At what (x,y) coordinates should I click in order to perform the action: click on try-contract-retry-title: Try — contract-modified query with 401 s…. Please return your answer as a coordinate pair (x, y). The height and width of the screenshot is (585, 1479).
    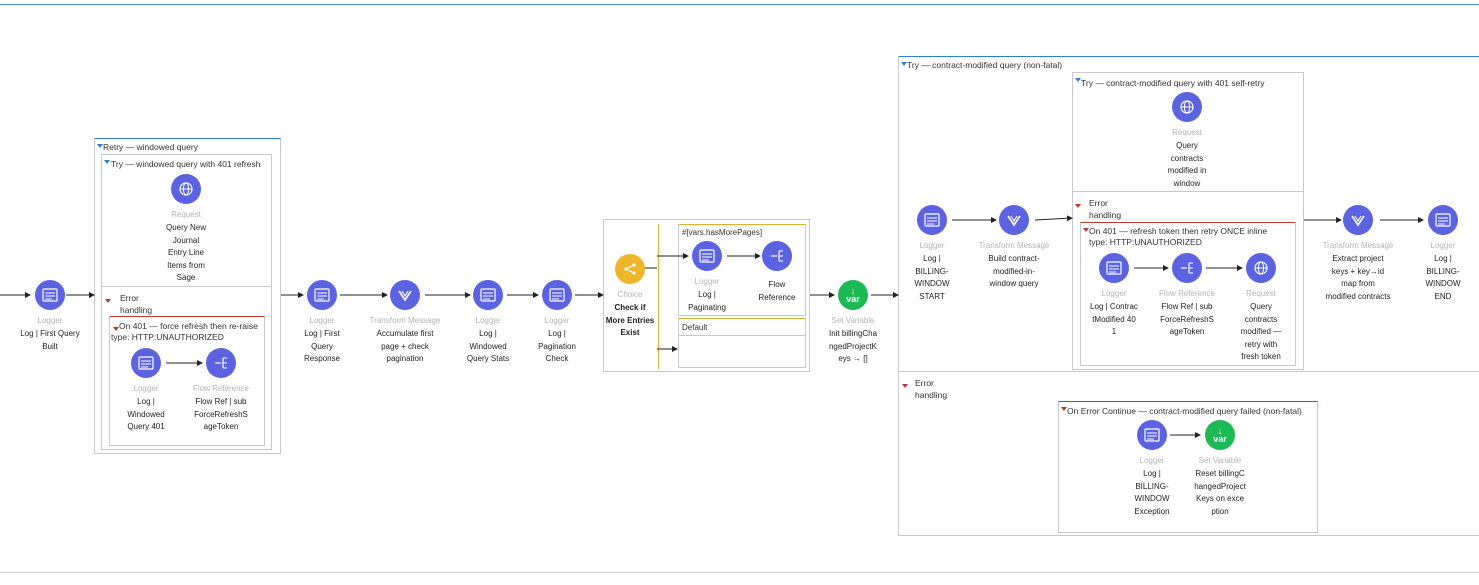
    Looking at the image, I should click on (1173, 83).